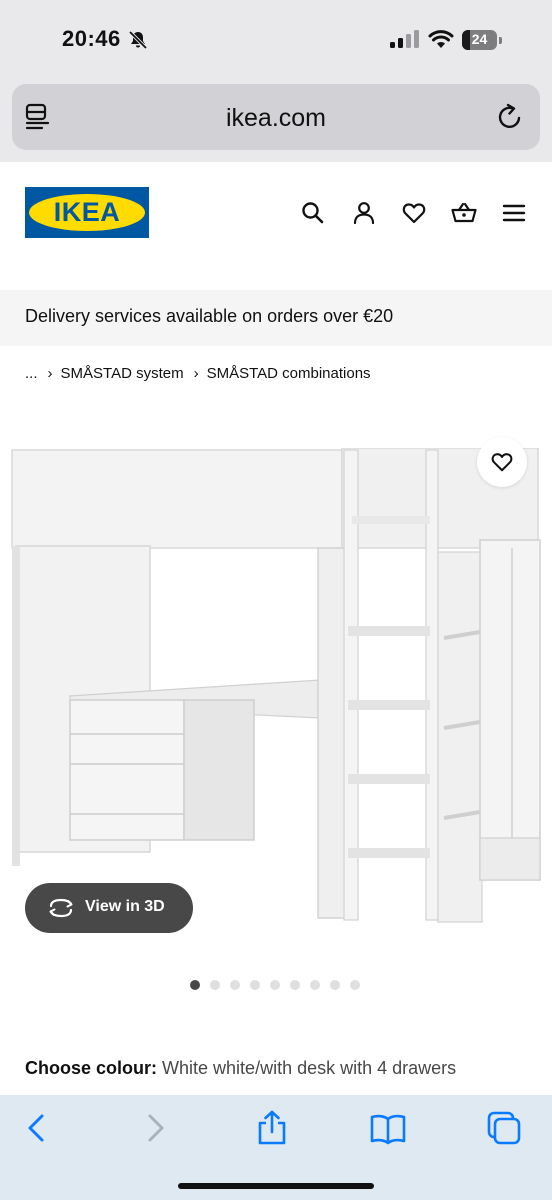  I want to click on reload-icon, so click(510, 117).